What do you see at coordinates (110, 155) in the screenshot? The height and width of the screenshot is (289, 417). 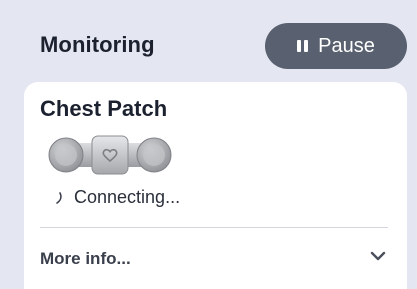 I see `chest-patch-device-icon` at bounding box center [110, 155].